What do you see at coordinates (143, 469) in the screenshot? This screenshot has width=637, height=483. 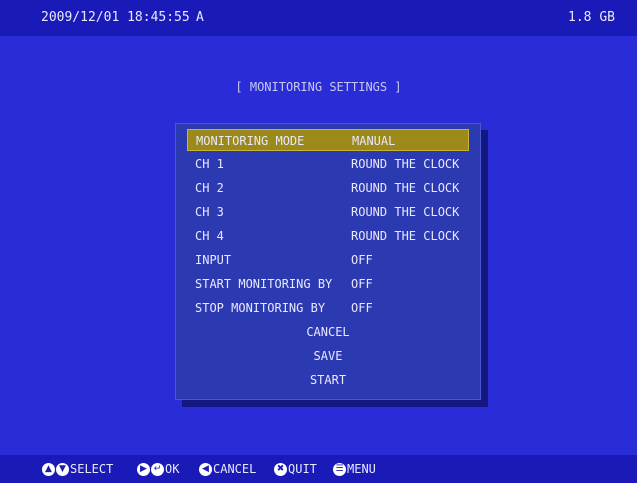 I see `right-arrow-icon: ▶` at bounding box center [143, 469].